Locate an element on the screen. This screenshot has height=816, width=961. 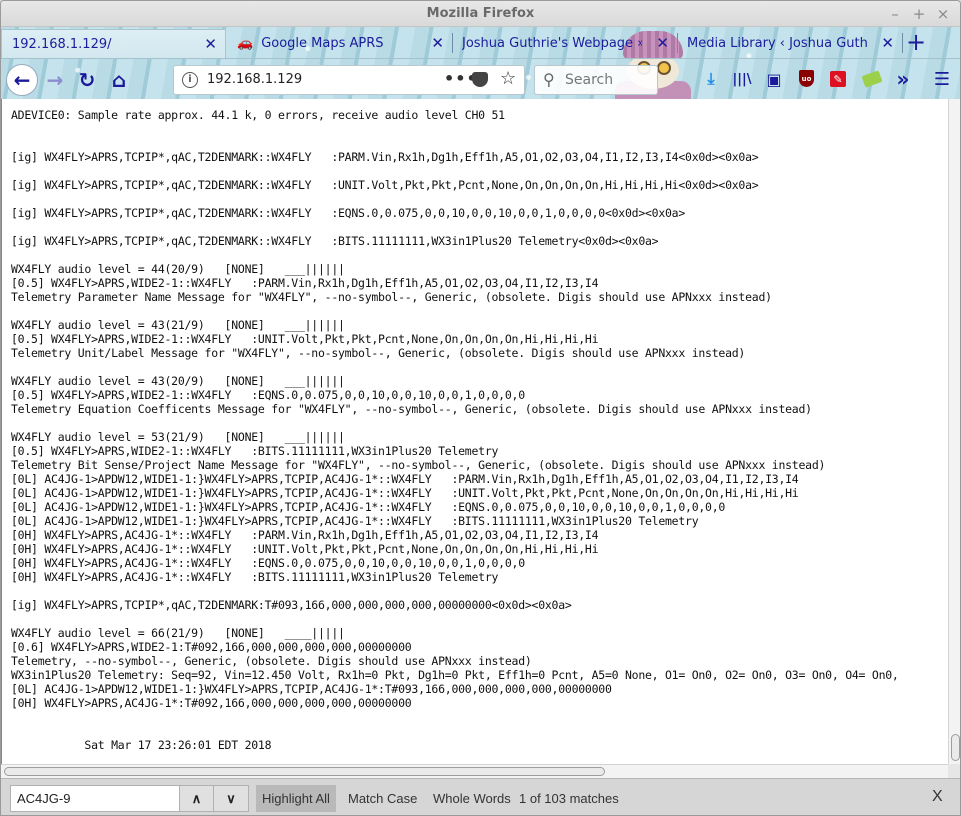
back-button: ← is located at coordinates (22, 80).